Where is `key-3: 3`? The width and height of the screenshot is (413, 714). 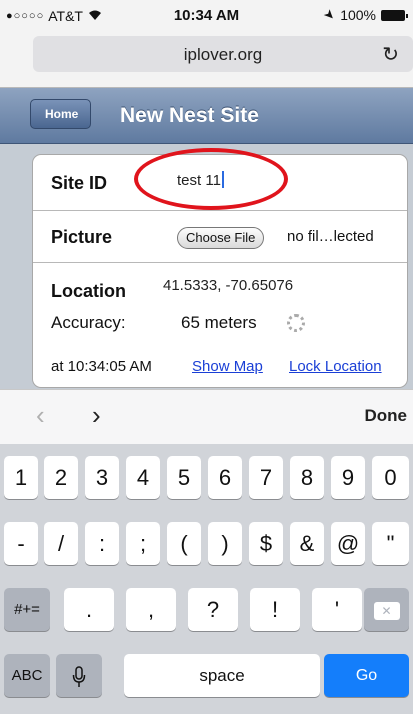 key-3: 3 is located at coordinates (102, 477).